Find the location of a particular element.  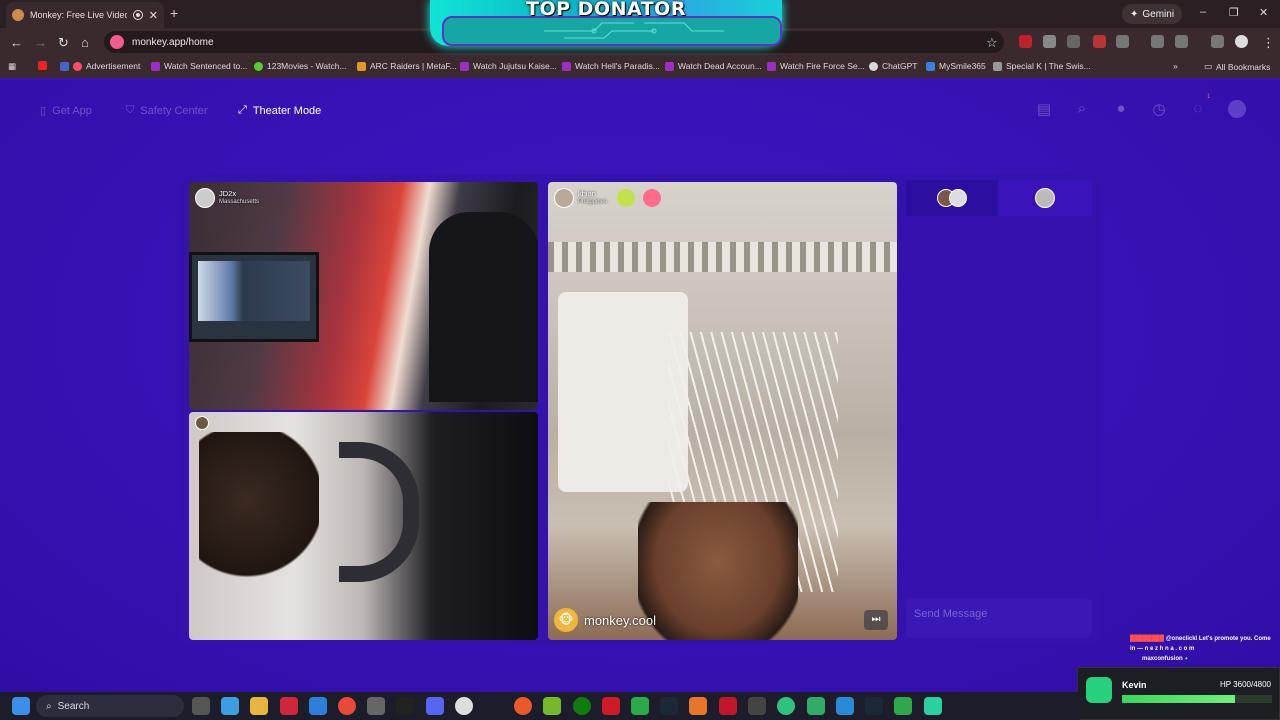

profile-avatar is located at coordinates (1241, 41).